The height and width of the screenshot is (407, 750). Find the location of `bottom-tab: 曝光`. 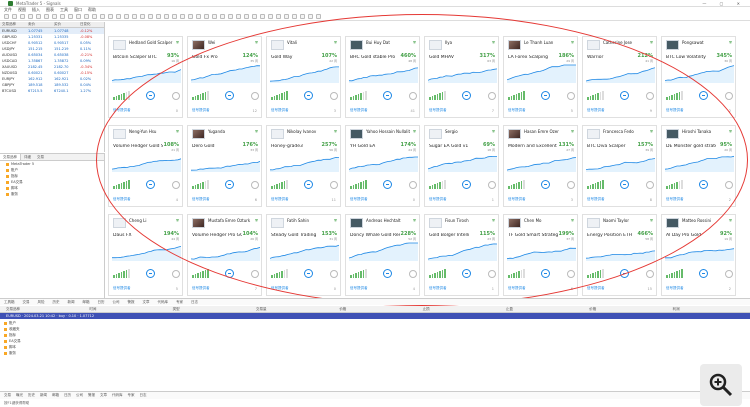

bottom-tab: 曝光 is located at coordinates (19, 395).